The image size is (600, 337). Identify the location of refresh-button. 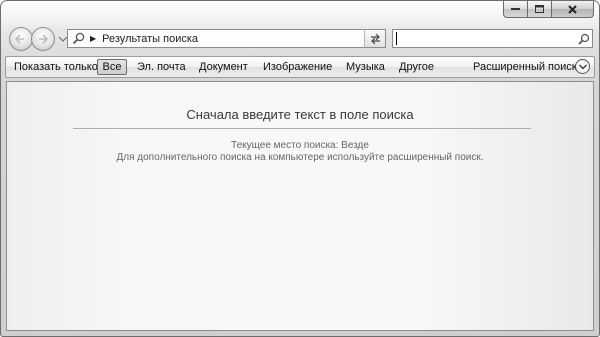
(375, 38).